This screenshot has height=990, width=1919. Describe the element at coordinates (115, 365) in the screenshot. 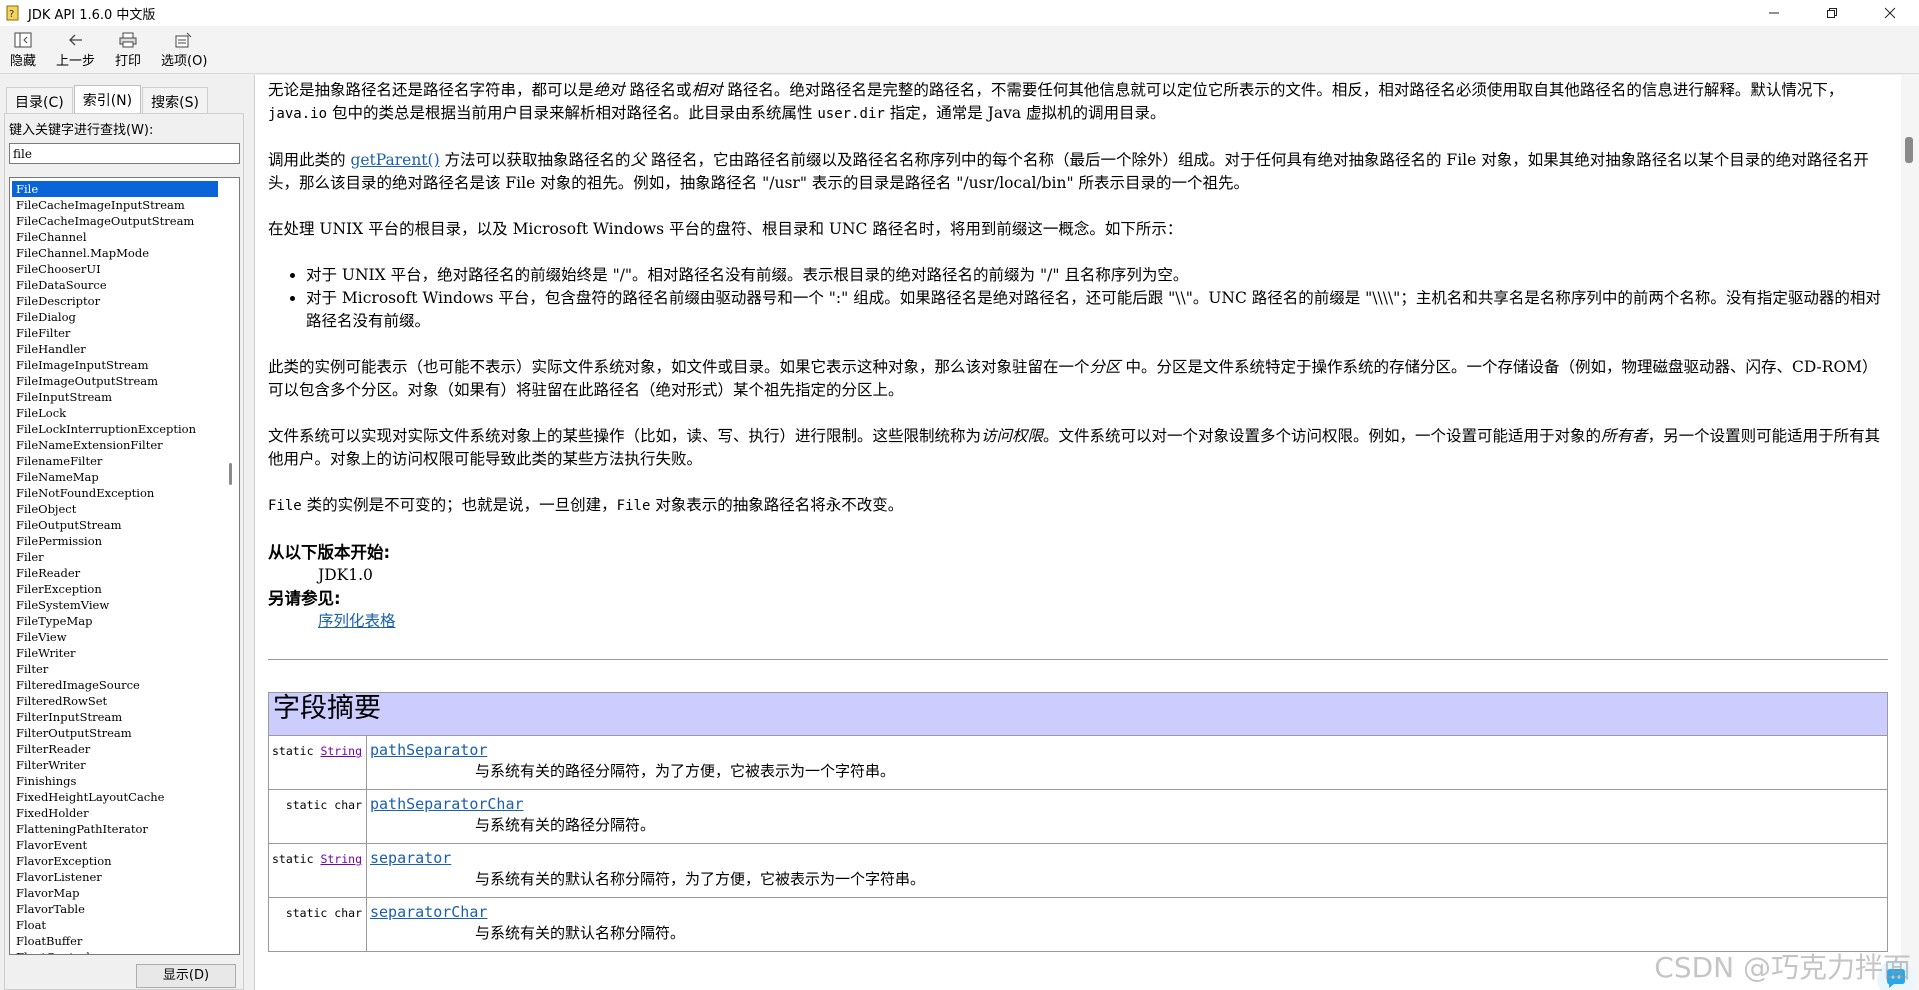

I see `keyword-list-item: FileImageInputStream` at that location.